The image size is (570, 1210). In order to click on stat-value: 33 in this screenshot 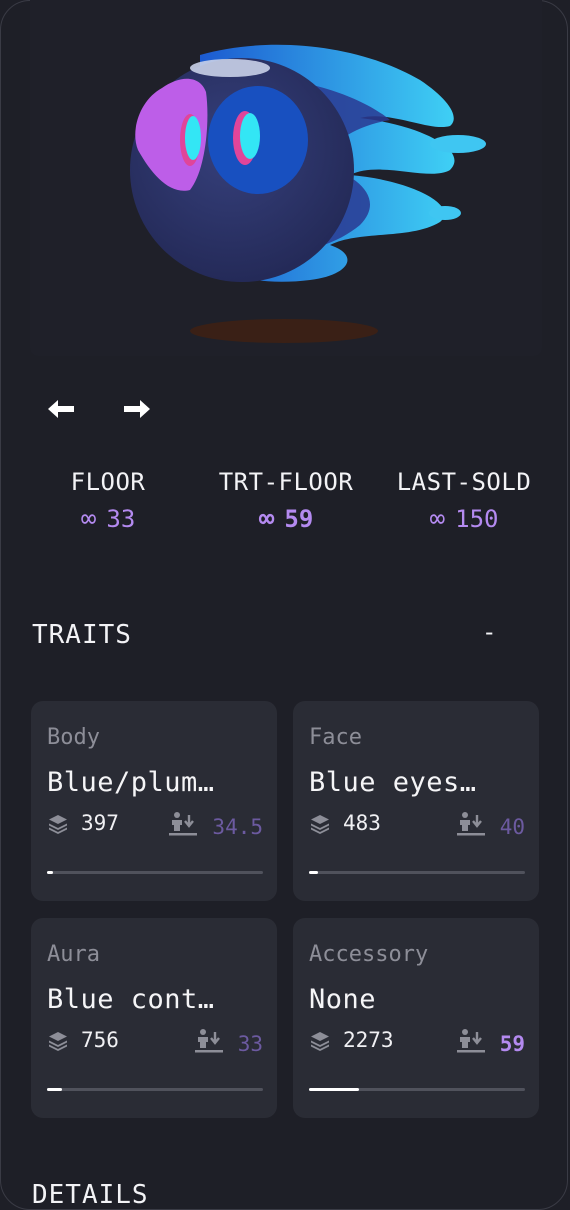, I will do `click(121, 519)`.